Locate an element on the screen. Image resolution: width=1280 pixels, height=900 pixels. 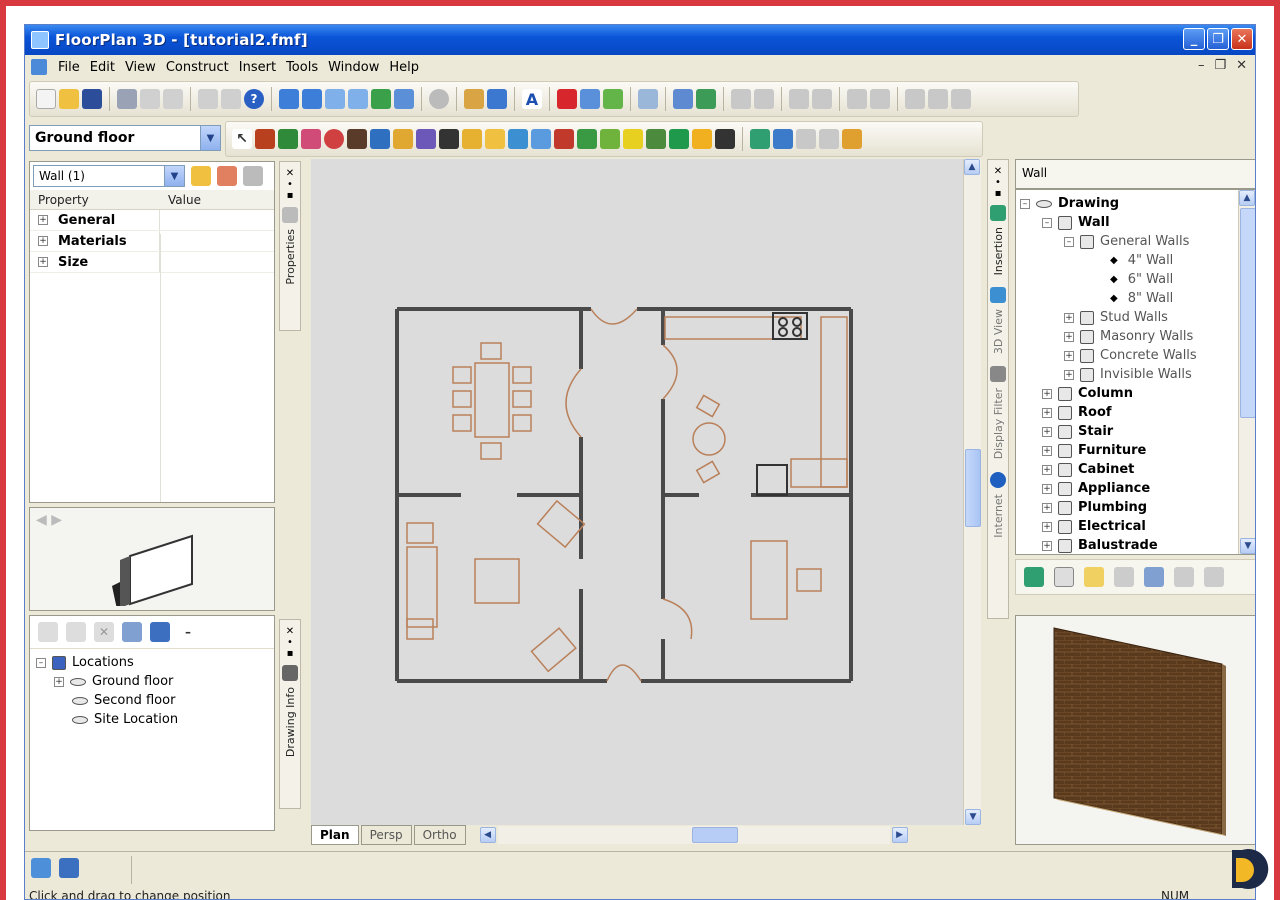
copy-icon is located at coordinates (173, 99).